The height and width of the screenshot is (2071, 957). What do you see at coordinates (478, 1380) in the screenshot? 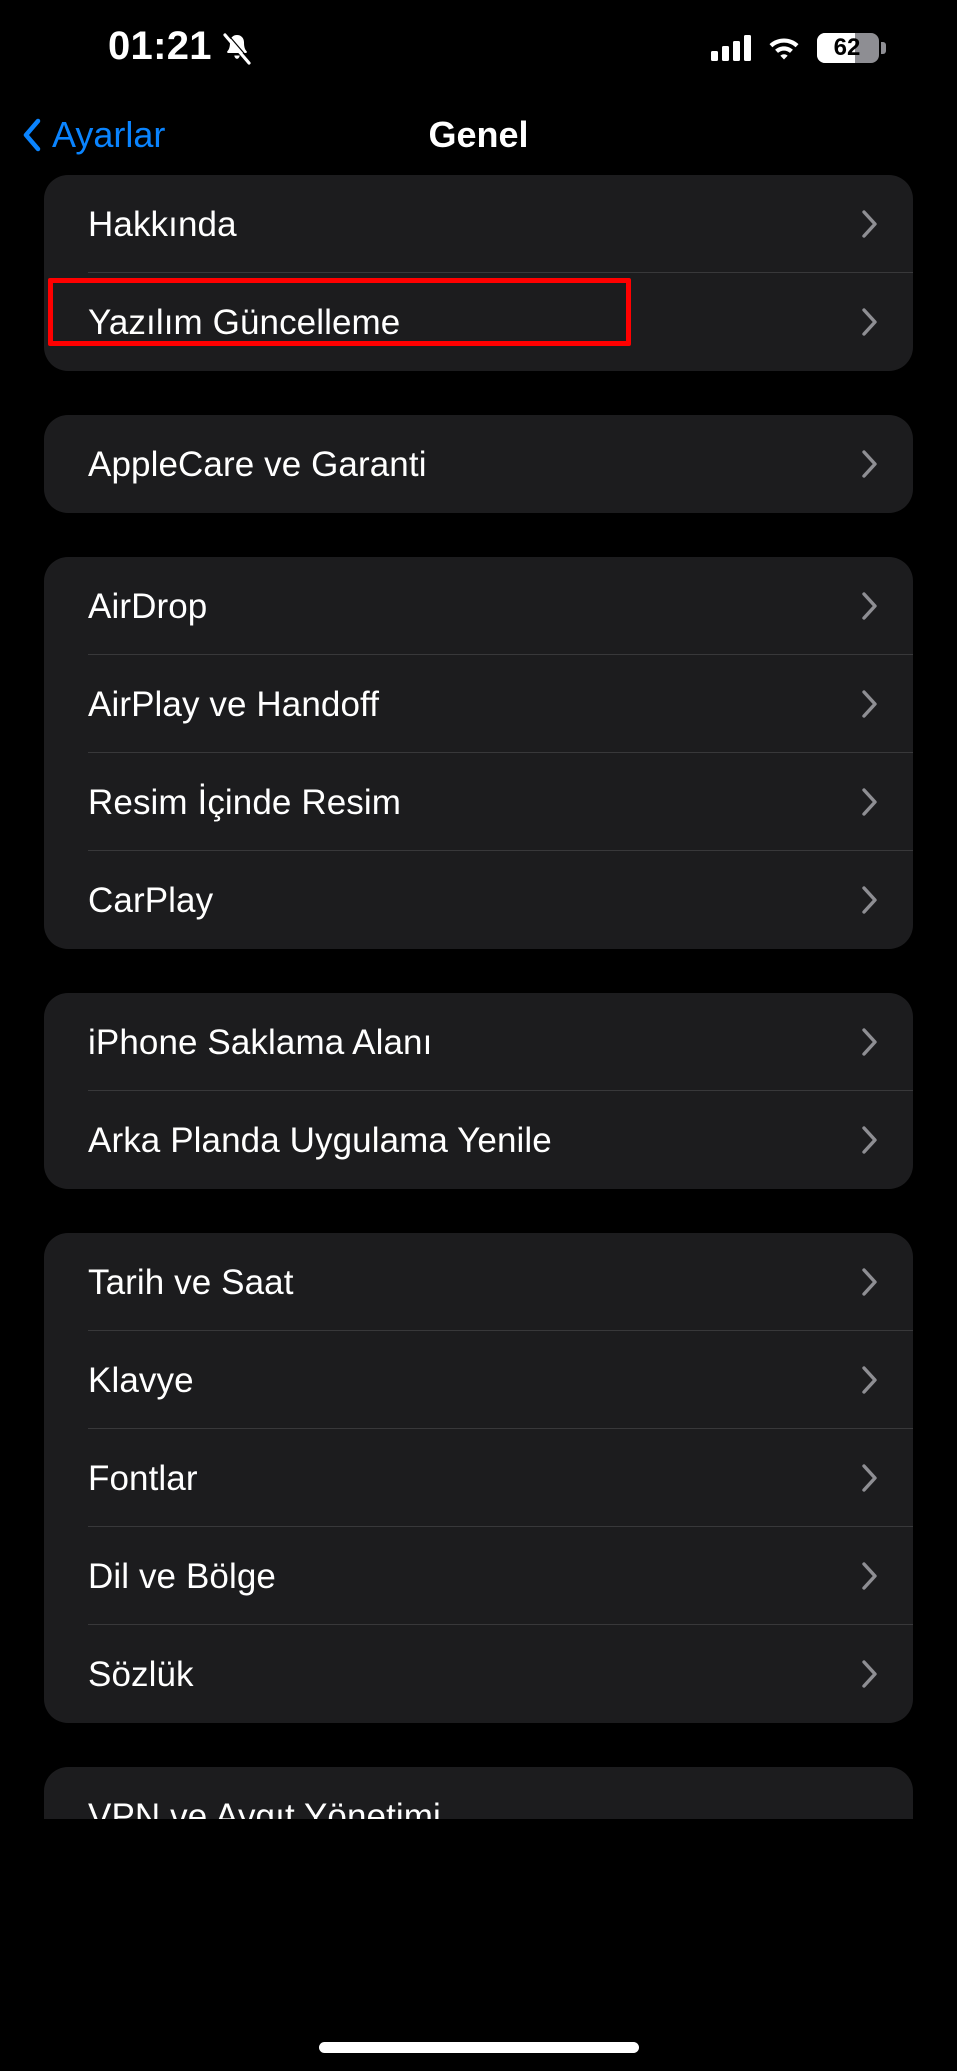
I see `list-item: Klavye` at bounding box center [478, 1380].